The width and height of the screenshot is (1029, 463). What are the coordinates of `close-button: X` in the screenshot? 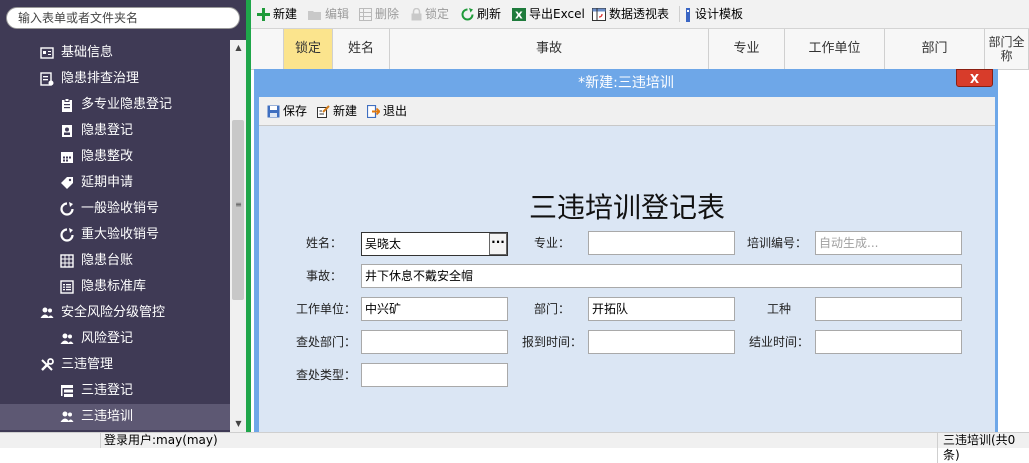 It's located at (974, 78).